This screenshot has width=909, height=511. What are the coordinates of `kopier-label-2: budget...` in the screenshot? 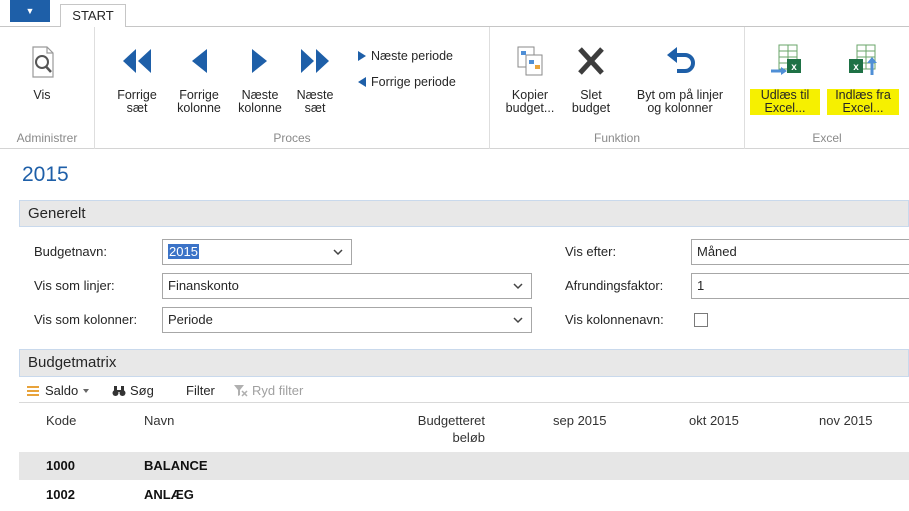 It's located at (530, 108).